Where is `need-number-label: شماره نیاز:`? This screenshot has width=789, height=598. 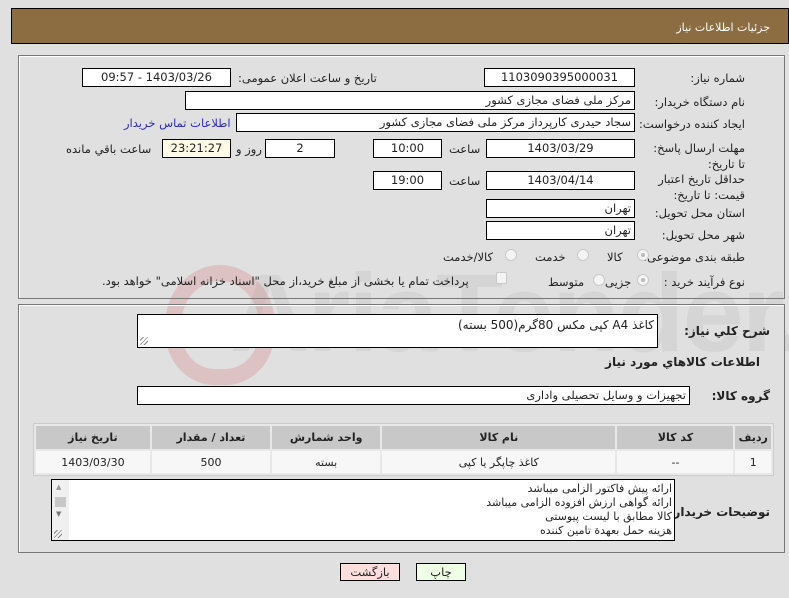
need-number-label: شماره نیاز: is located at coordinates (717, 78).